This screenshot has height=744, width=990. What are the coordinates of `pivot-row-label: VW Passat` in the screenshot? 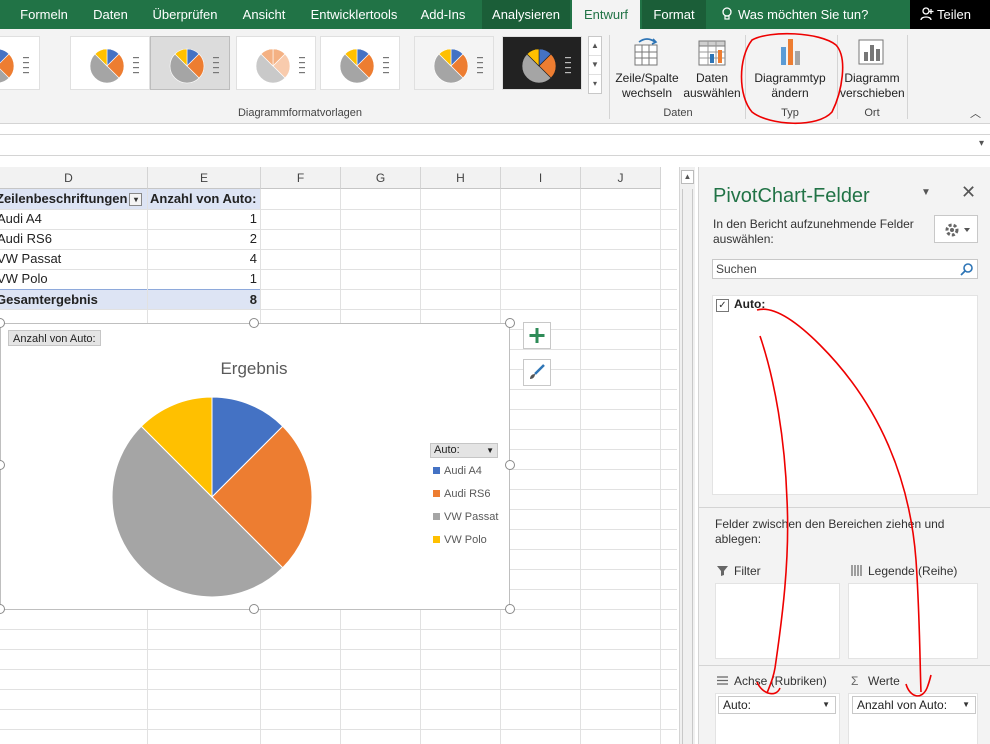 It's located at (73, 259).